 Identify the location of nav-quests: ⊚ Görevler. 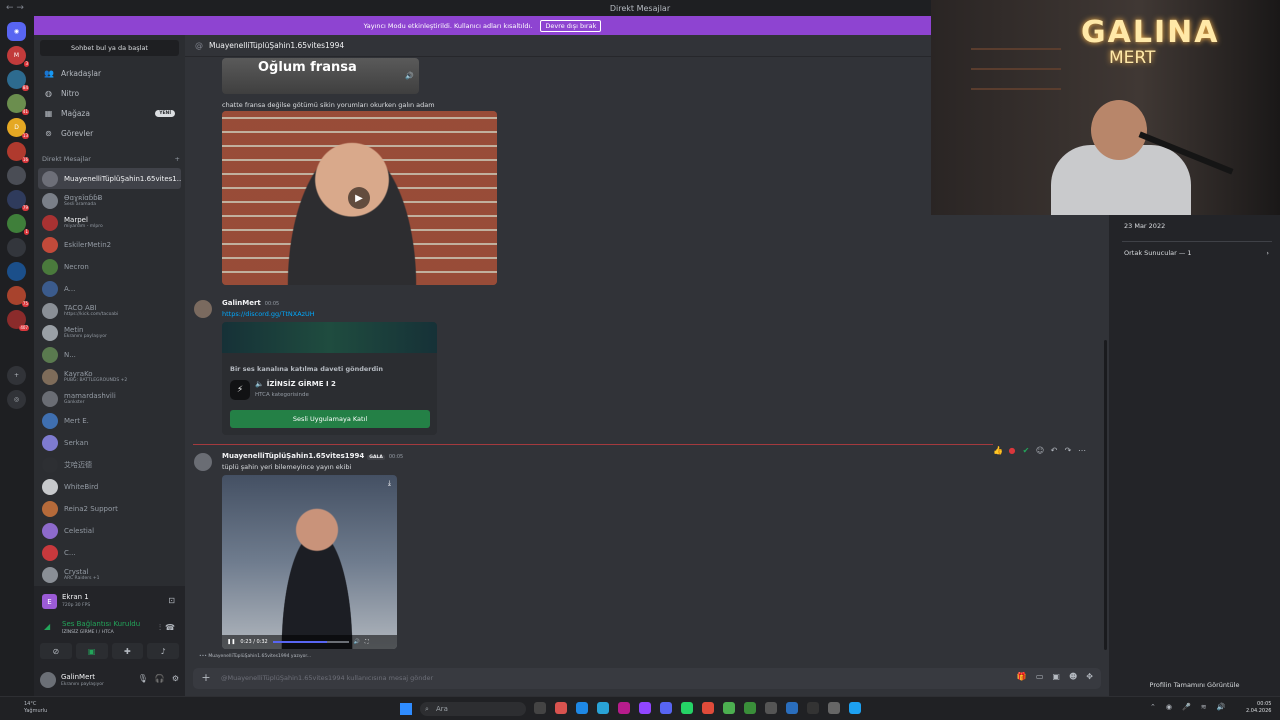
(109, 133).